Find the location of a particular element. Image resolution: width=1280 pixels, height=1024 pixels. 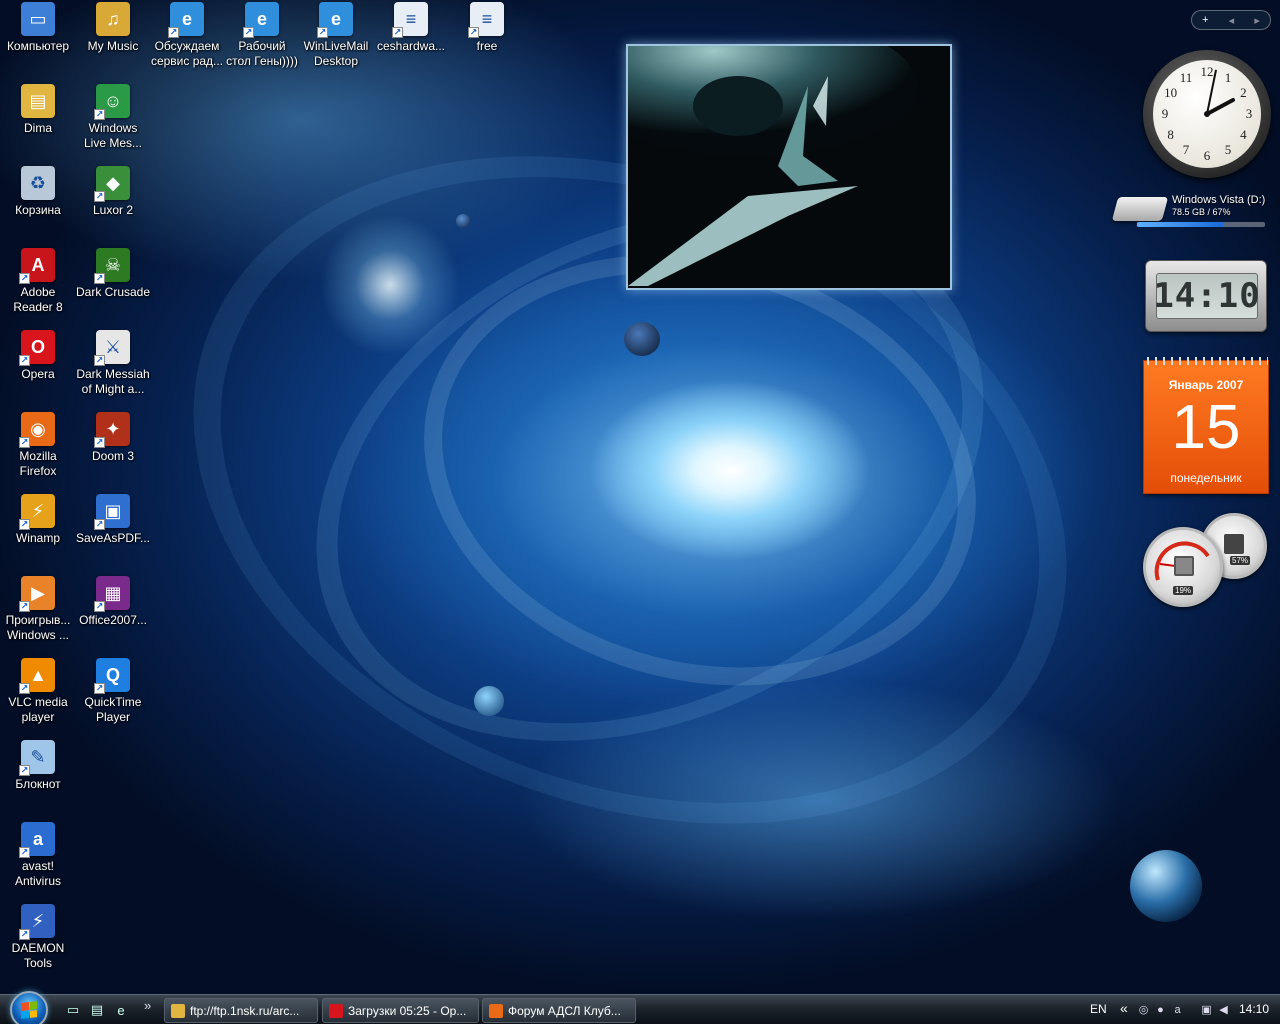

tray-expand-button: « is located at coordinates (1124, 1008).